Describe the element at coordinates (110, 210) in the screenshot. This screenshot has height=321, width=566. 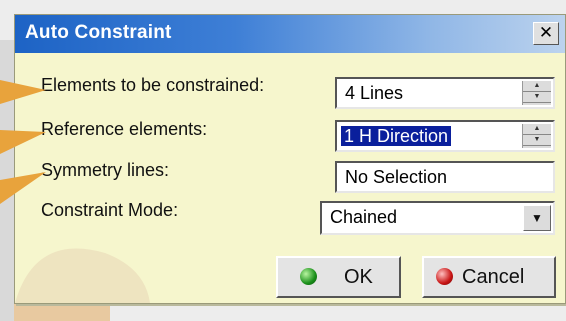
I see `mode-label: Constraint Mode:` at that location.